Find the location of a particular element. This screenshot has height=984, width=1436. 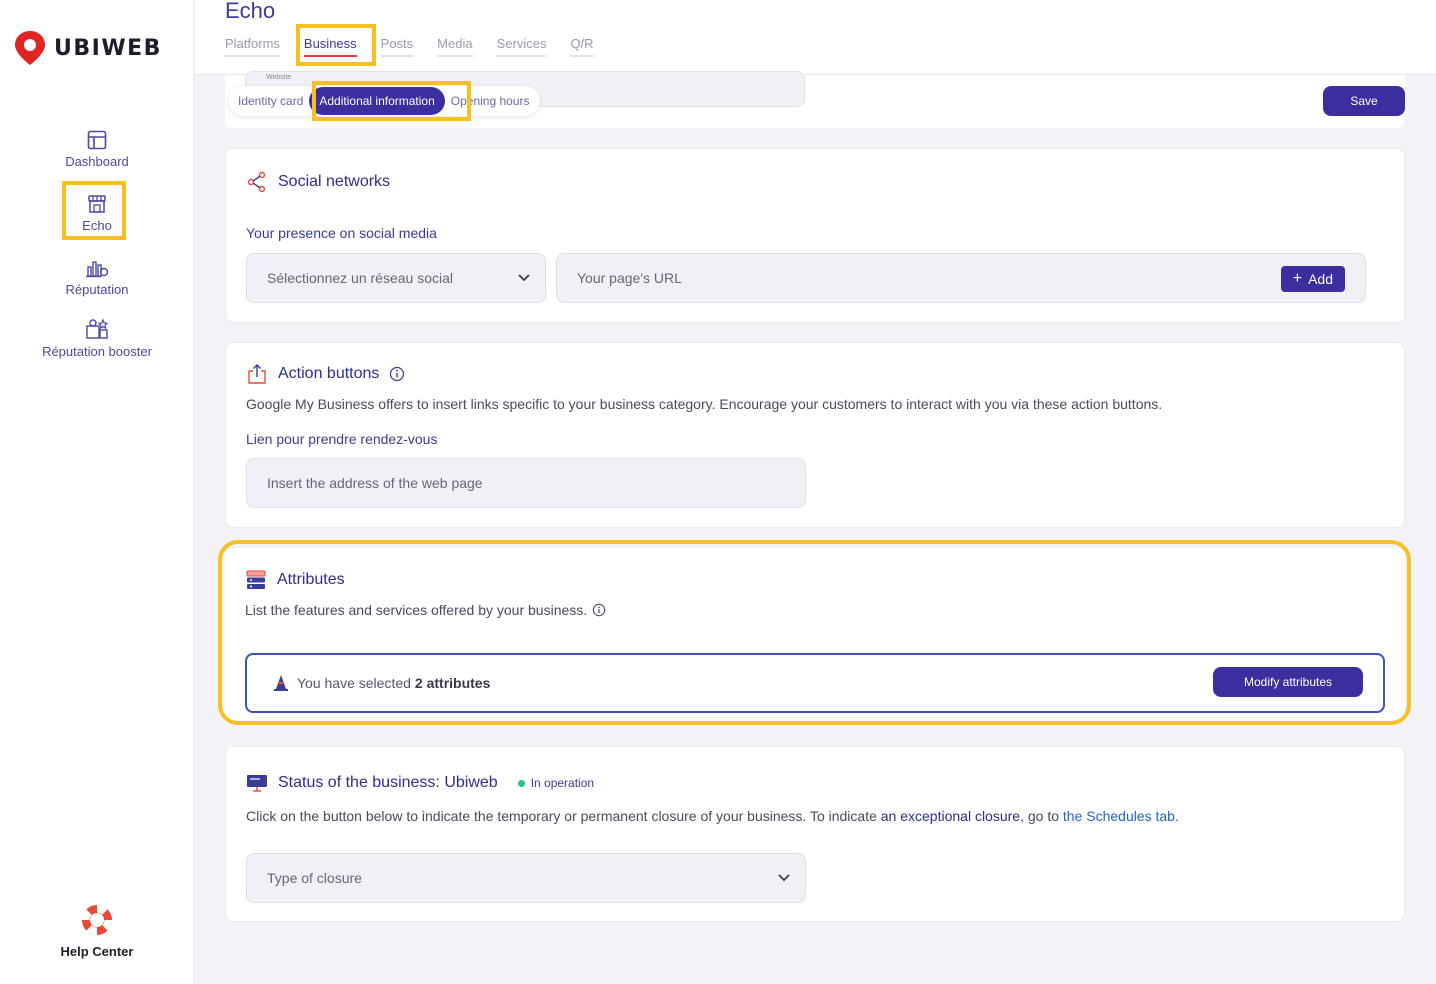

upload-share-icon is located at coordinates (257, 374).